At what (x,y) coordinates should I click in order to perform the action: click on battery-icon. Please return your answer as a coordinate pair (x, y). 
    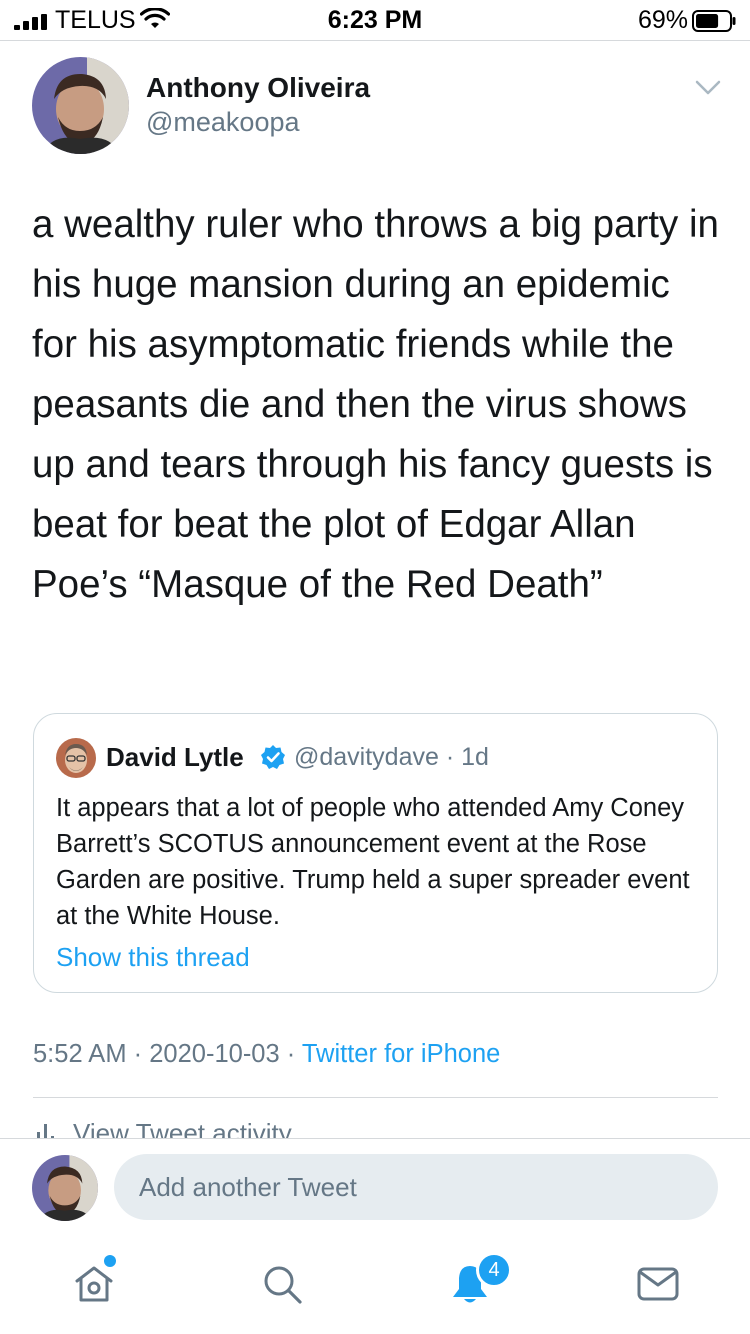
    Looking at the image, I should click on (714, 21).